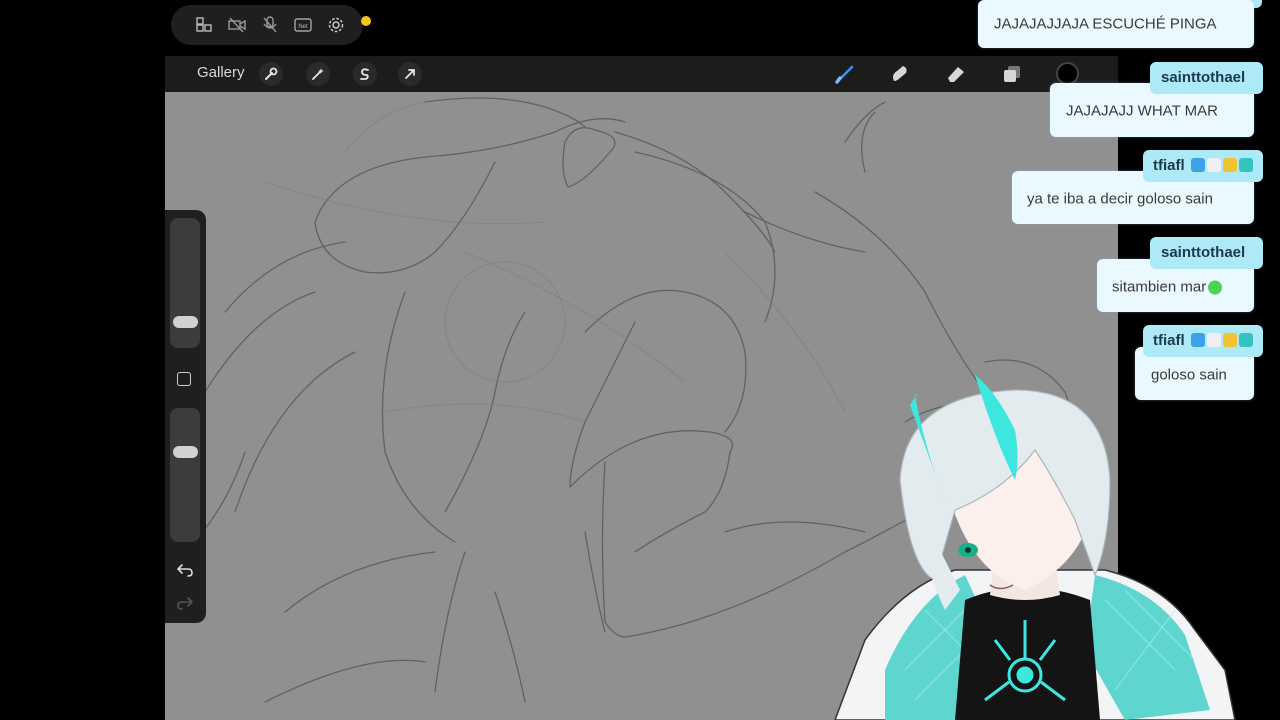 This screenshot has height=720, width=1280. I want to click on stream-status-bar: Net, so click(271, 25).